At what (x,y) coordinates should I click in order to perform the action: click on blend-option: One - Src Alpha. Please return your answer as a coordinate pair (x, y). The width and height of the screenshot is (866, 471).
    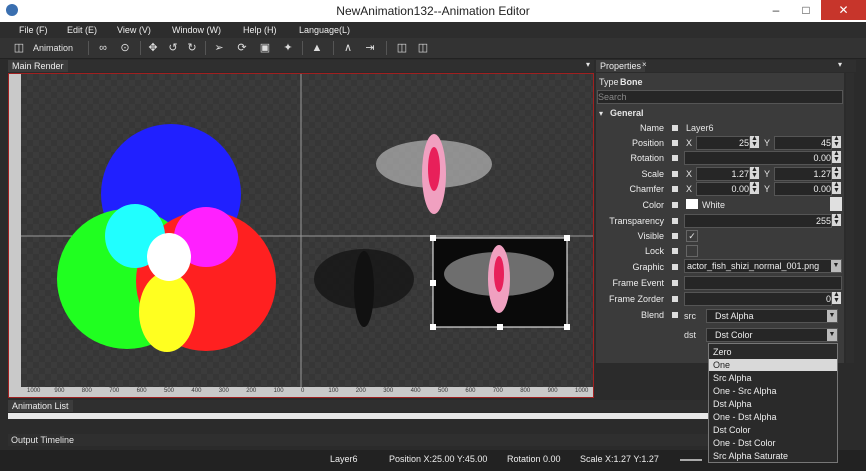
    Looking at the image, I should click on (773, 391).